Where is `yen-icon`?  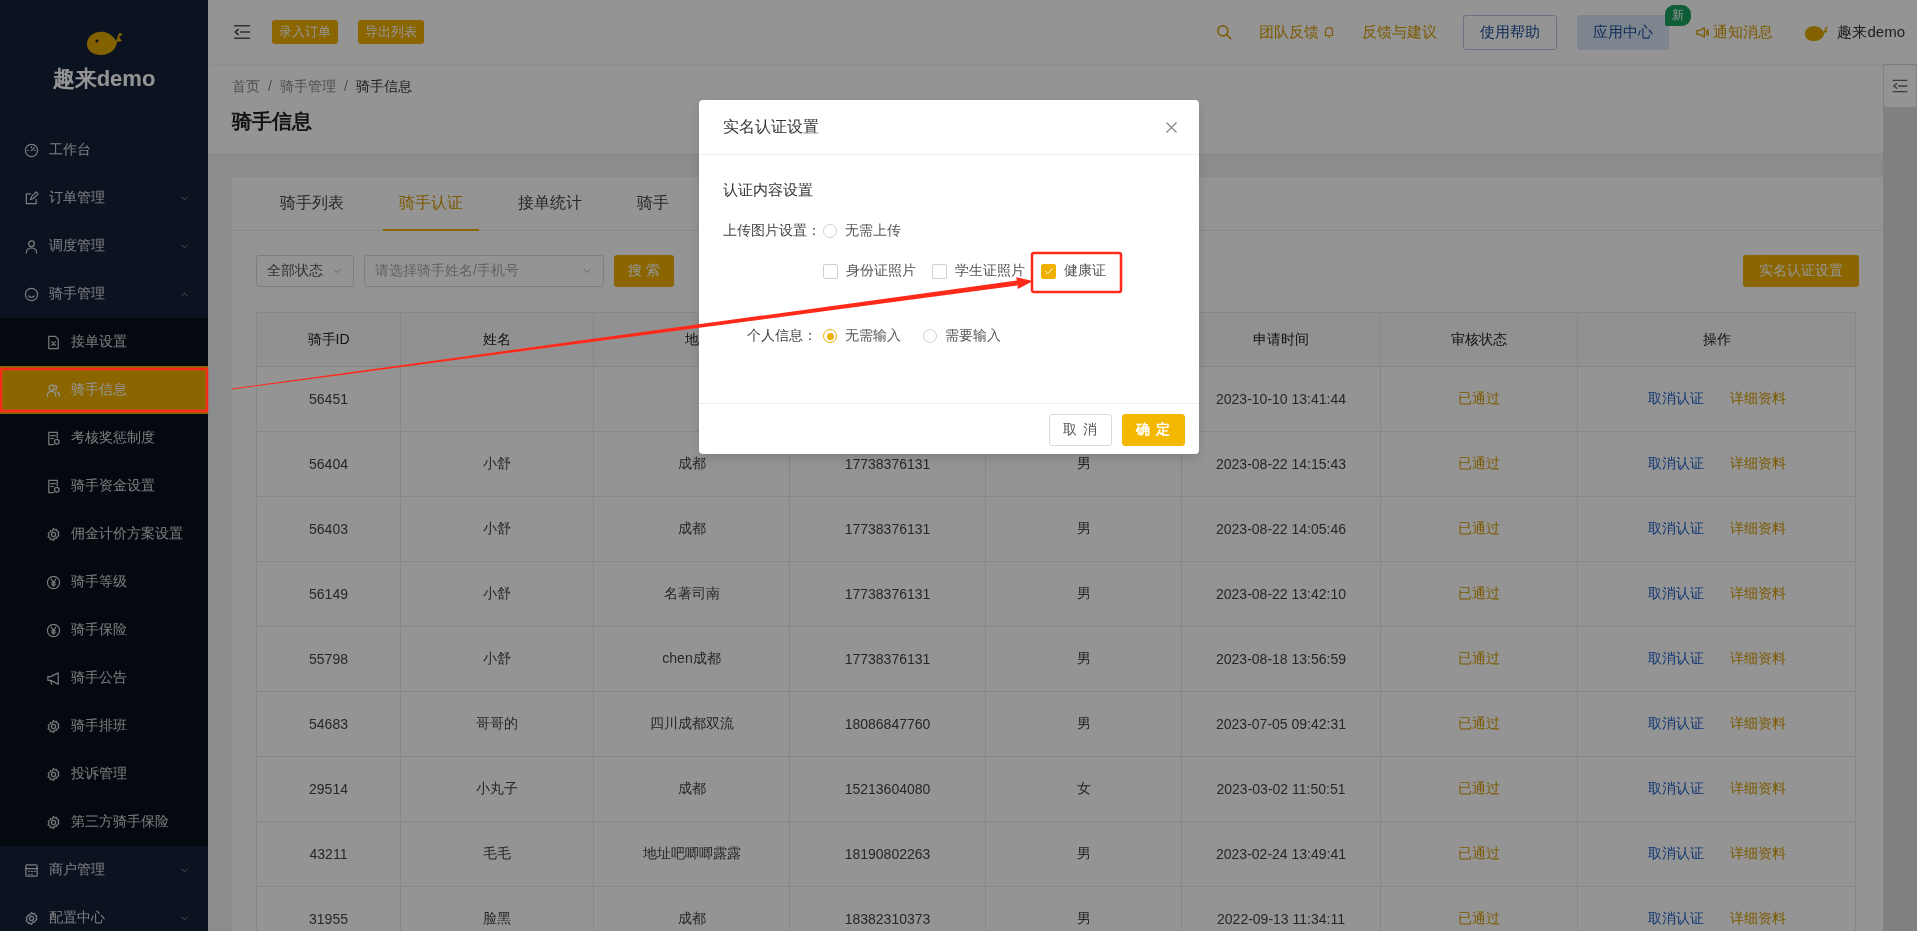 yen-icon is located at coordinates (53, 630).